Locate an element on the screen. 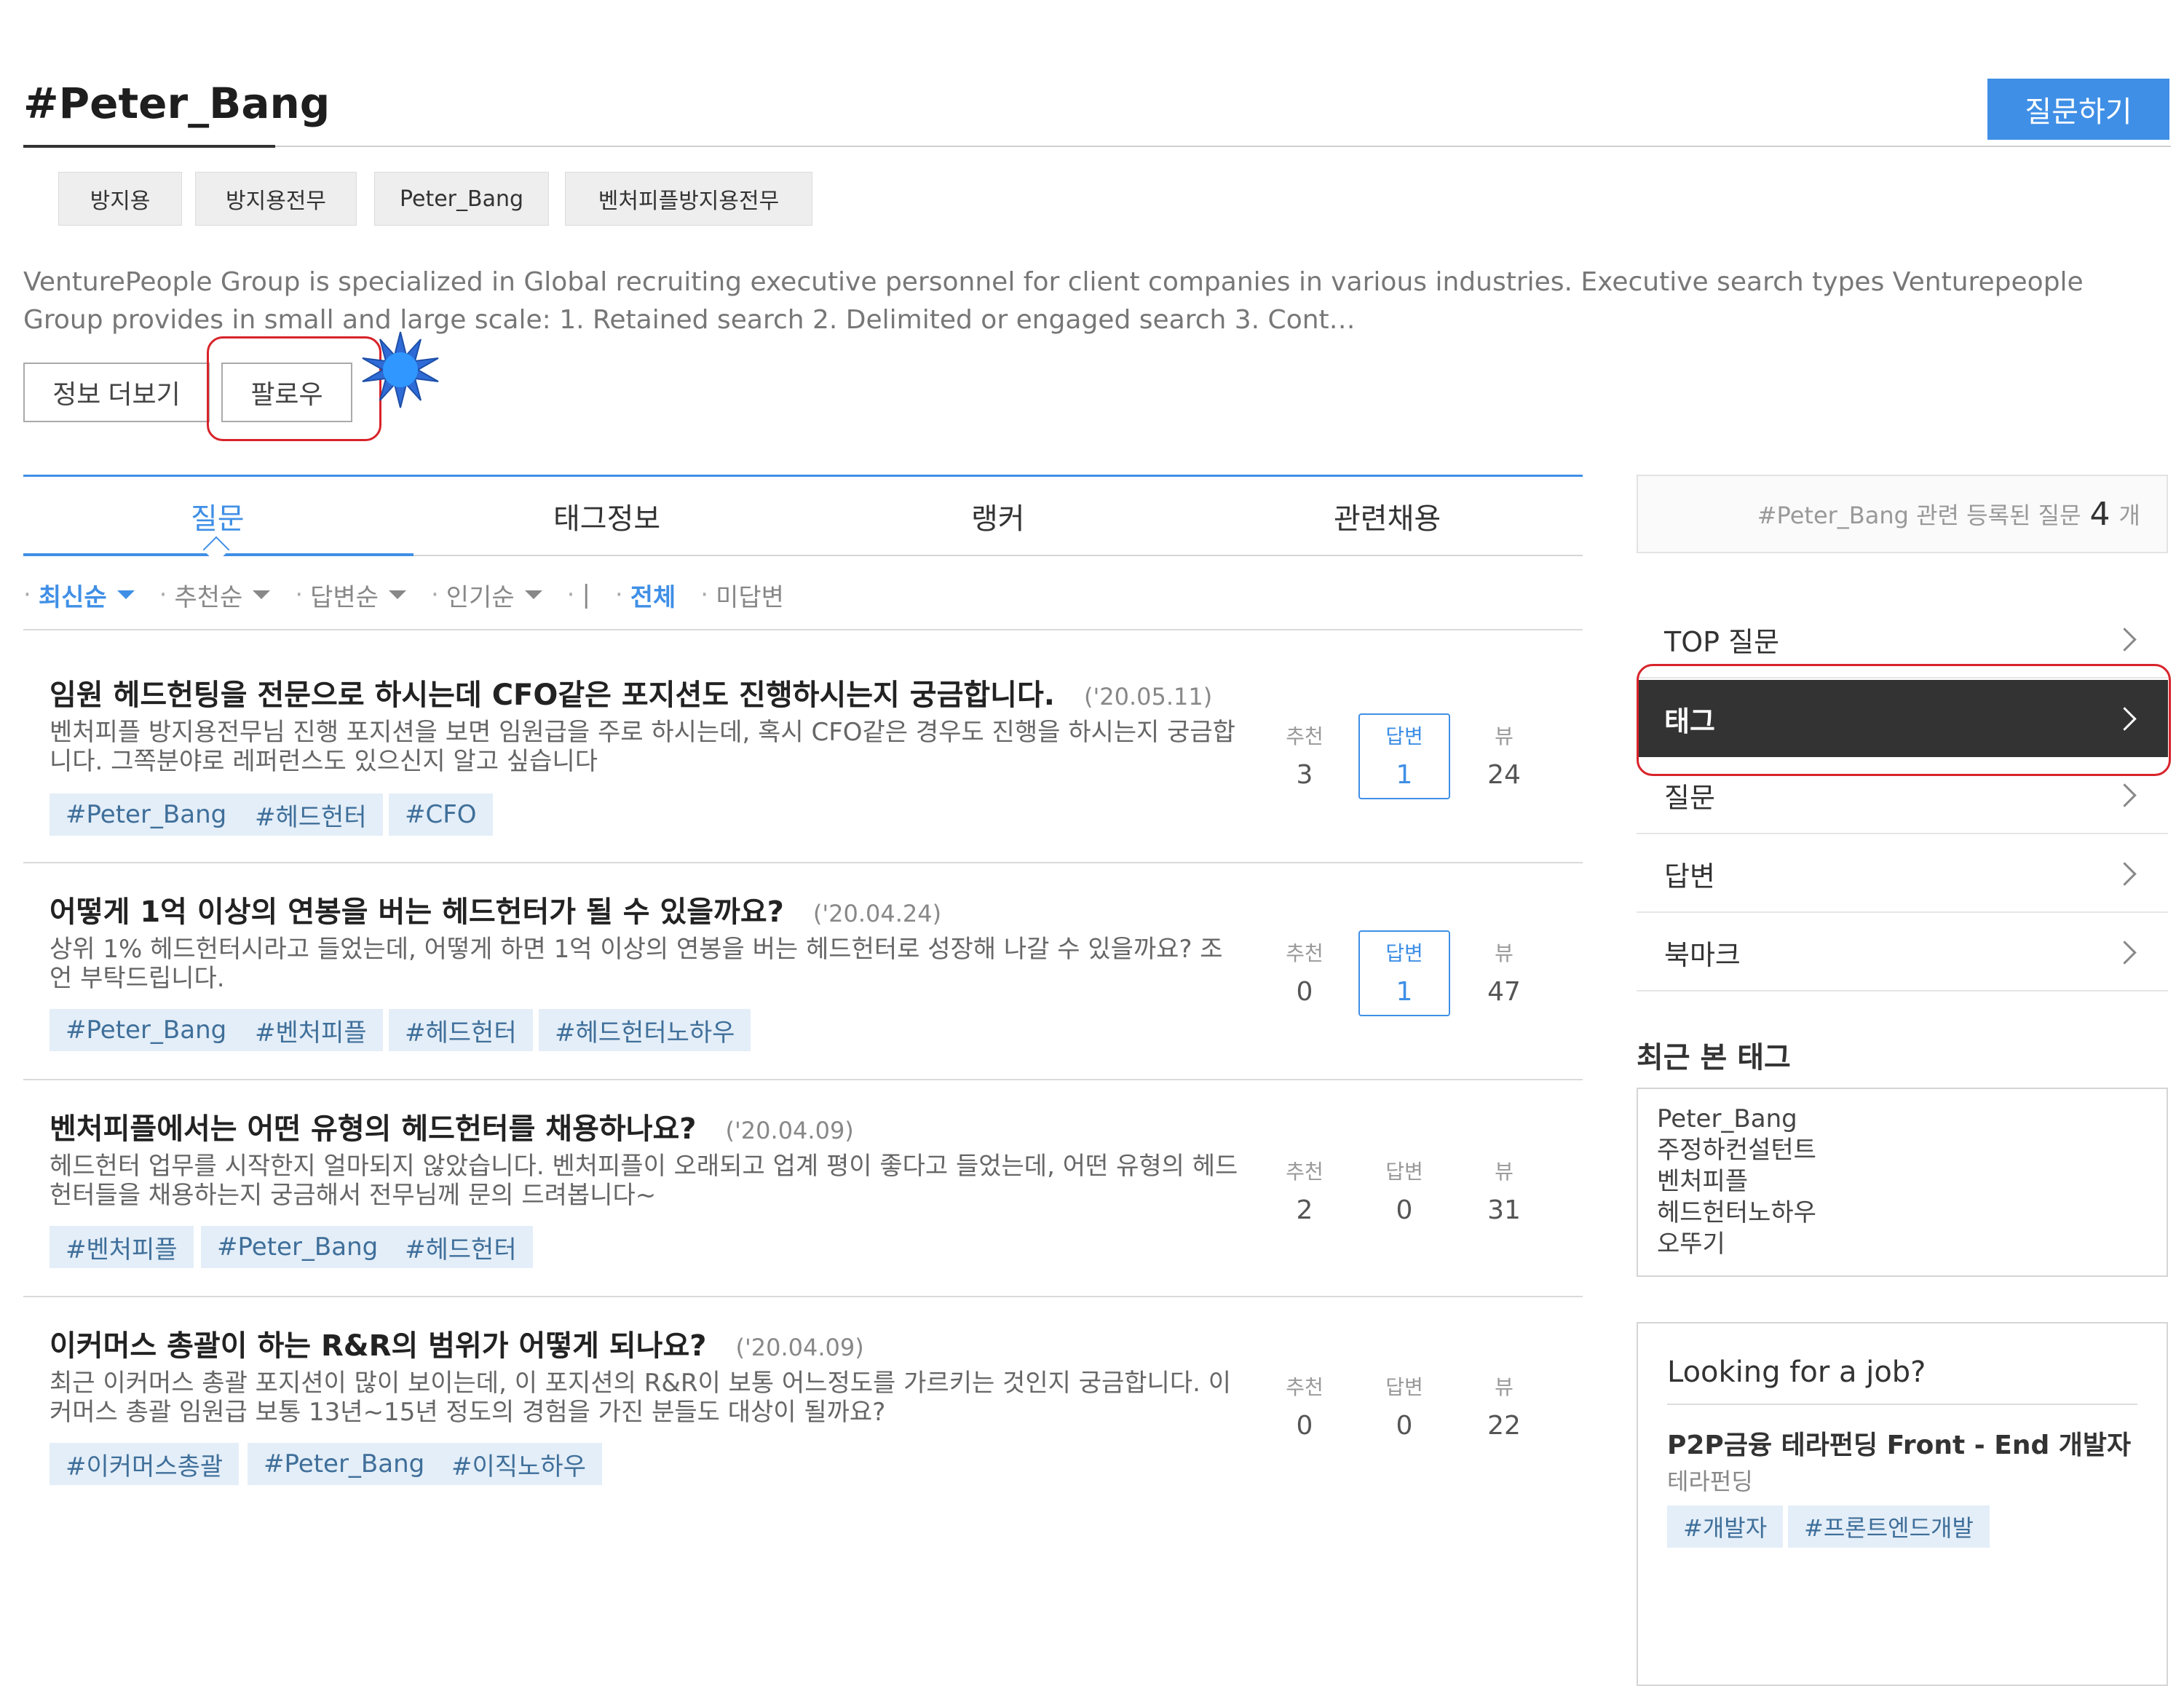 Image resolution: width=2184 pixels, height=1686 pixels. tab-questions: 질문 is located at coordinates (218, 516).